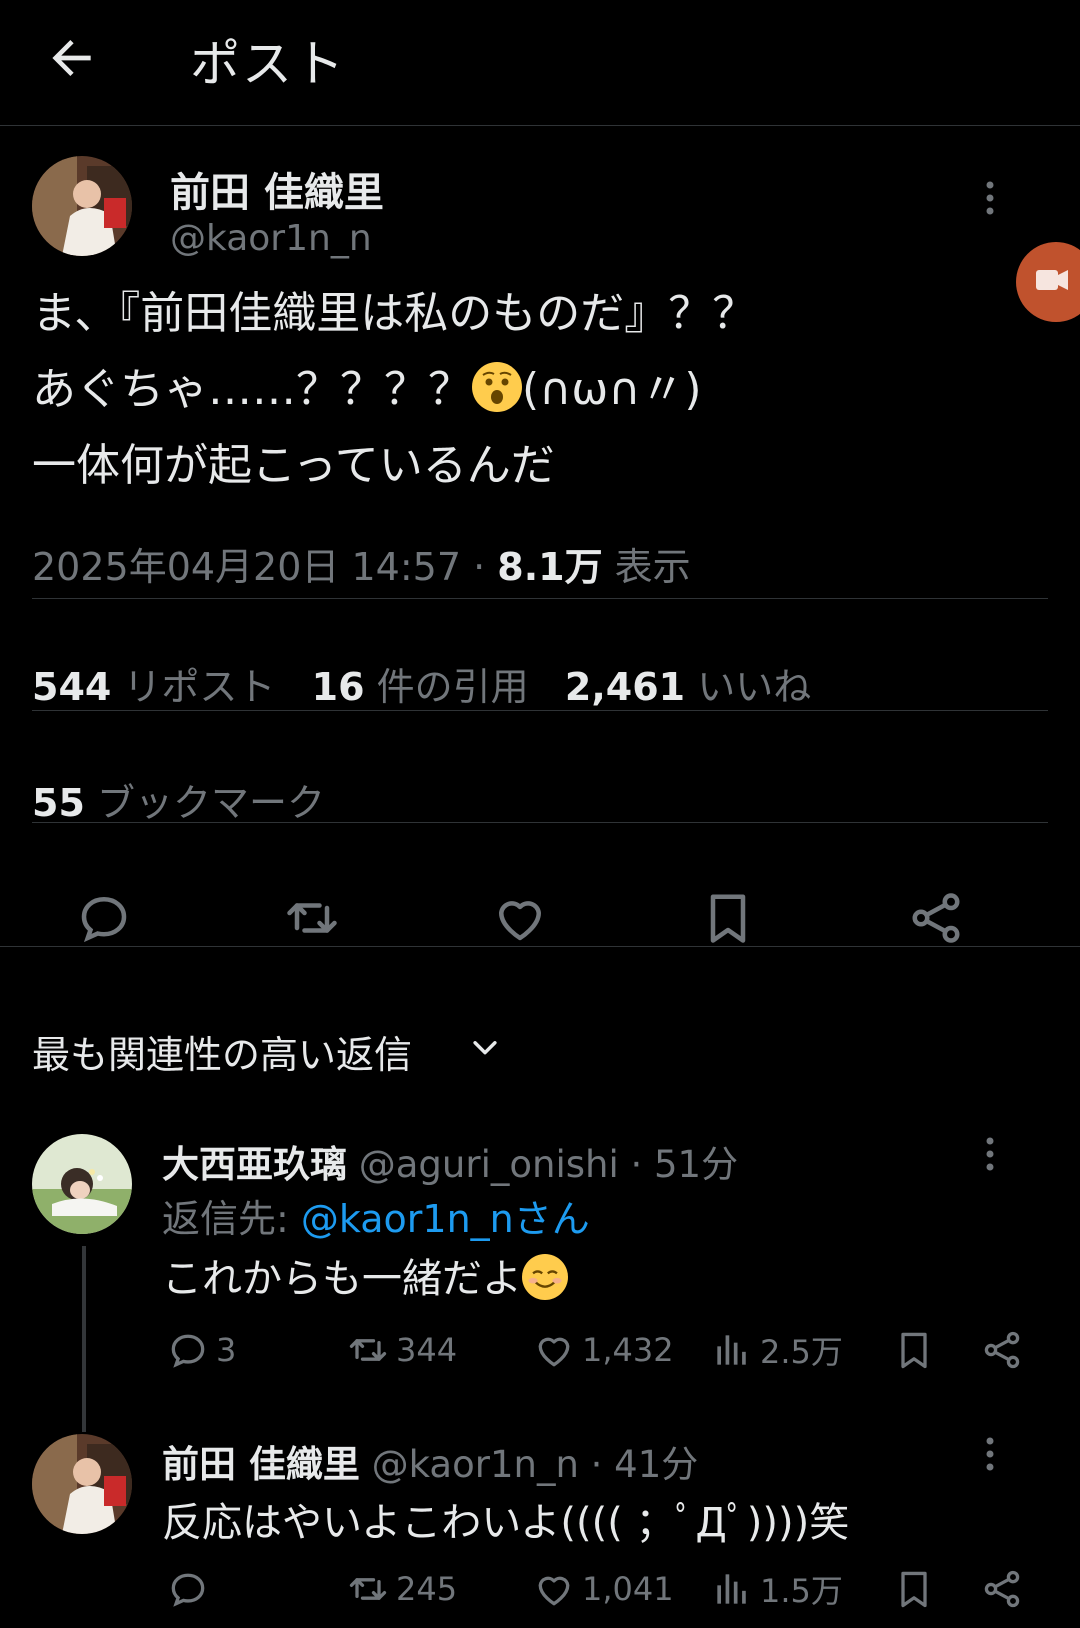 Image resolution: width=1080 pixels, height=1628 pixels. Describe the element at coordinates (226, 1350) in the screenshot. I see `reply-count: 3` at that location.